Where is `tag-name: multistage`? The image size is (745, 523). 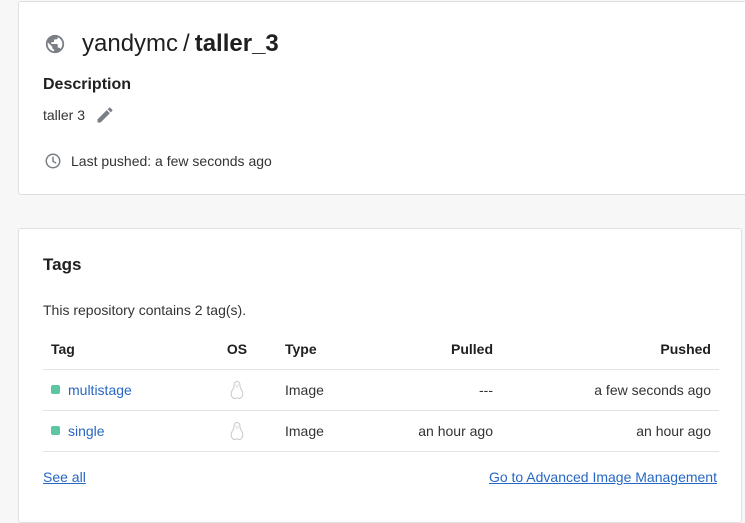
tag-name: multistage is located at coordinates (100, 389).